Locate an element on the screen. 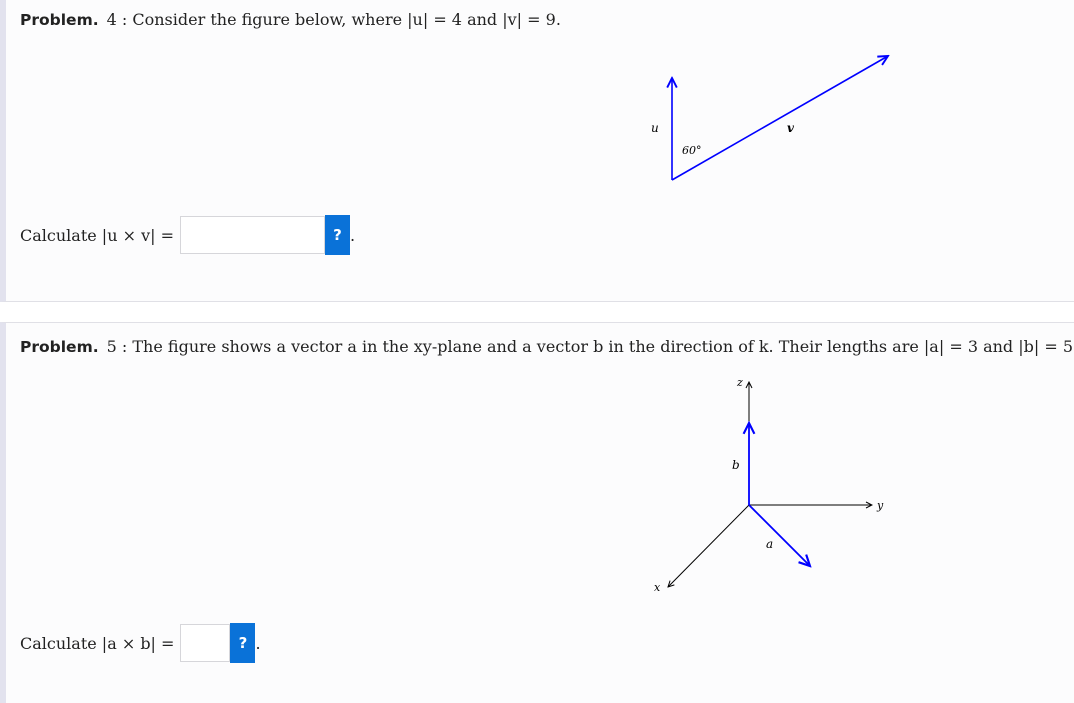 The height and width of the screenshot is (703, 1074). angle-label: 60° is located at coordinates (692, 150).